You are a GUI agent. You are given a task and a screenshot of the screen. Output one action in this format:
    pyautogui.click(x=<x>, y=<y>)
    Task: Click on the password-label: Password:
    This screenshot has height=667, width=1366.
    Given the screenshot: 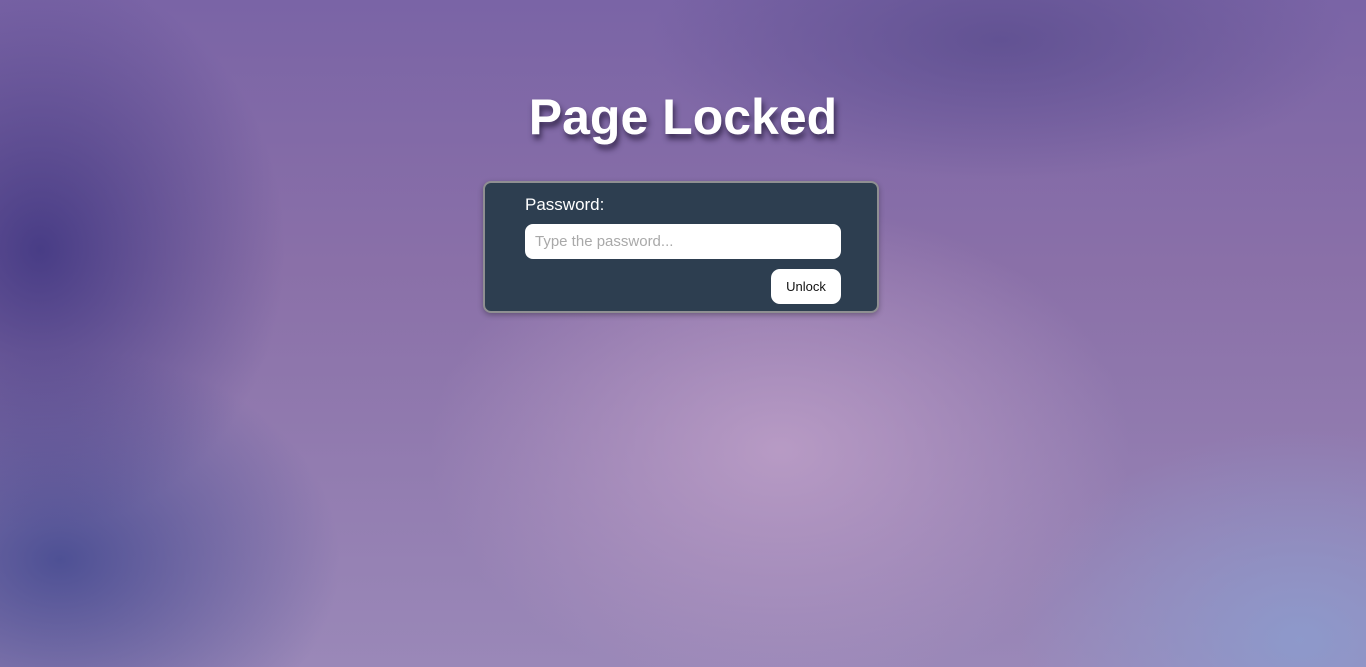 What is the action you would take?
    pyautogui.click(x=565, y=204)
    